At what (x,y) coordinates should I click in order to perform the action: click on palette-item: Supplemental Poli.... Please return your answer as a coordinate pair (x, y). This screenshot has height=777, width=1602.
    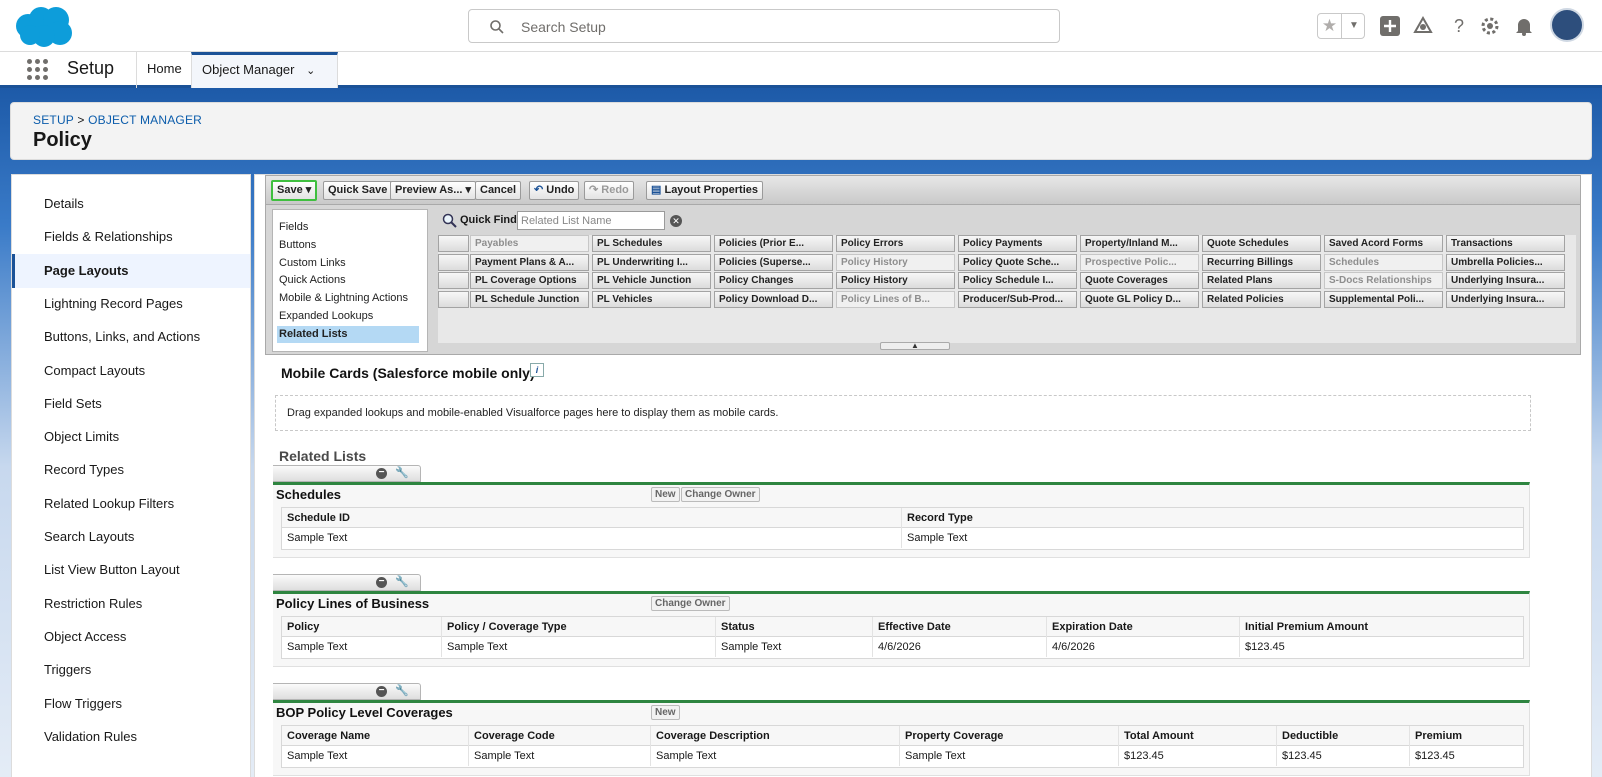
    Looking at the image, I should click on (1383, 299).